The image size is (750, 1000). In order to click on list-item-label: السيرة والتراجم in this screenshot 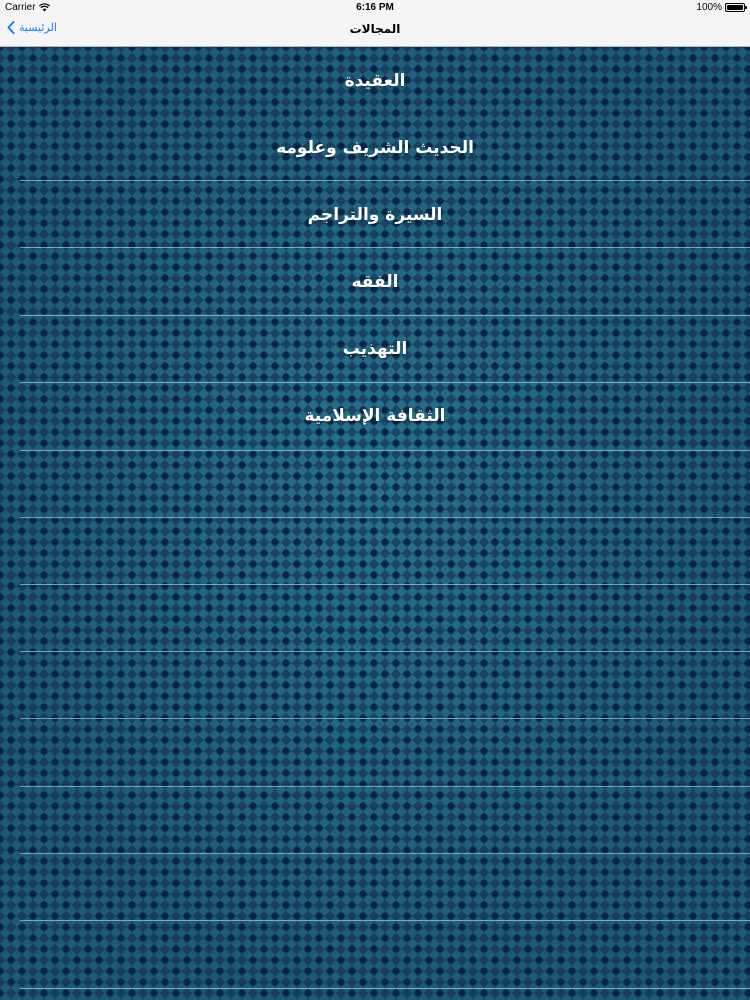, I will do `click(375, 214)`.